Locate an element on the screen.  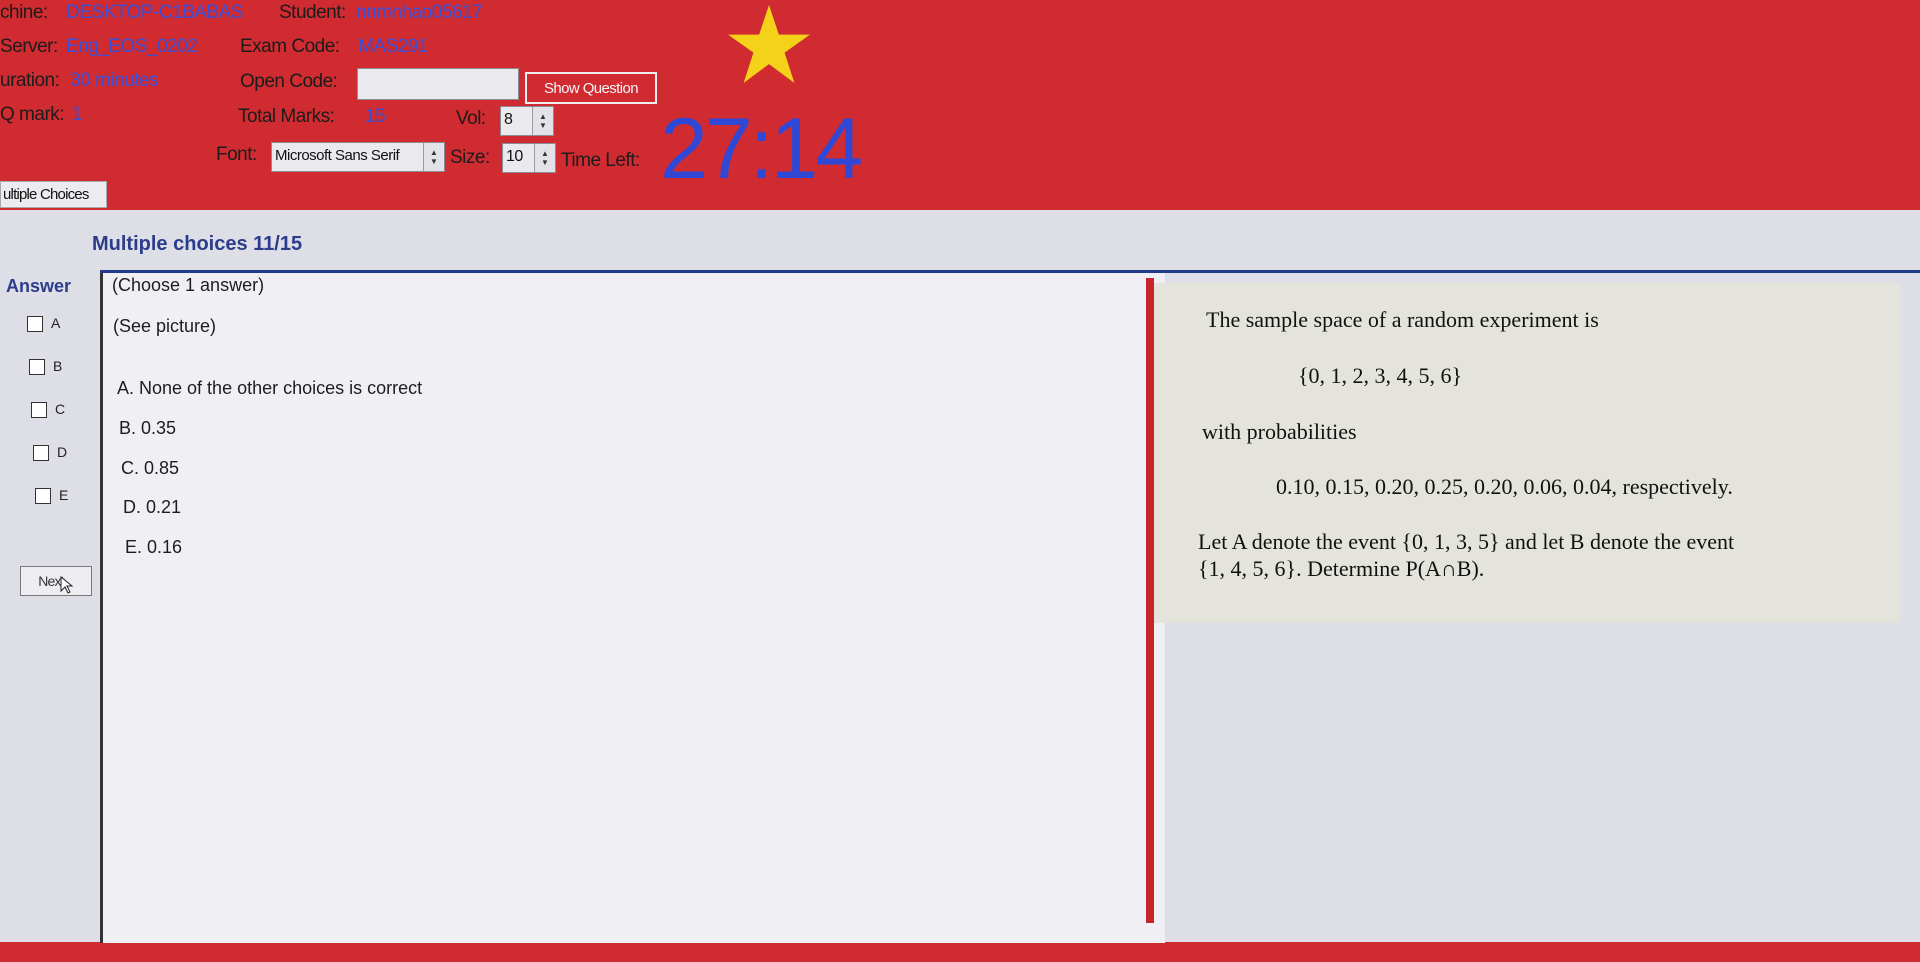
total-marks-label: Total Marks: is located at coordinates (286, 116).